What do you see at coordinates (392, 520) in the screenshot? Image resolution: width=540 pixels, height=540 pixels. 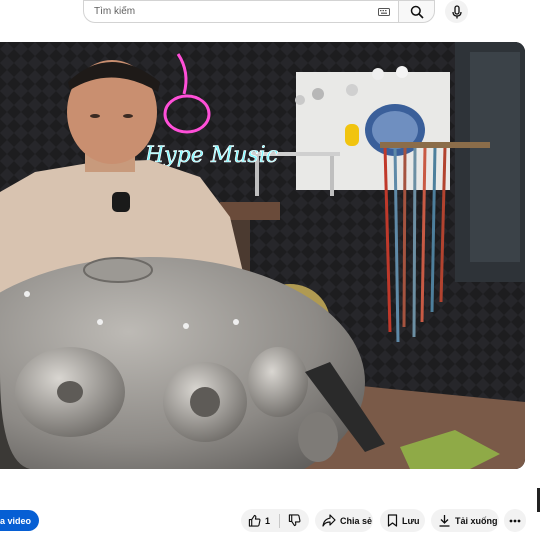 I see `bookmark-icon` at bounding box center [392, 520].